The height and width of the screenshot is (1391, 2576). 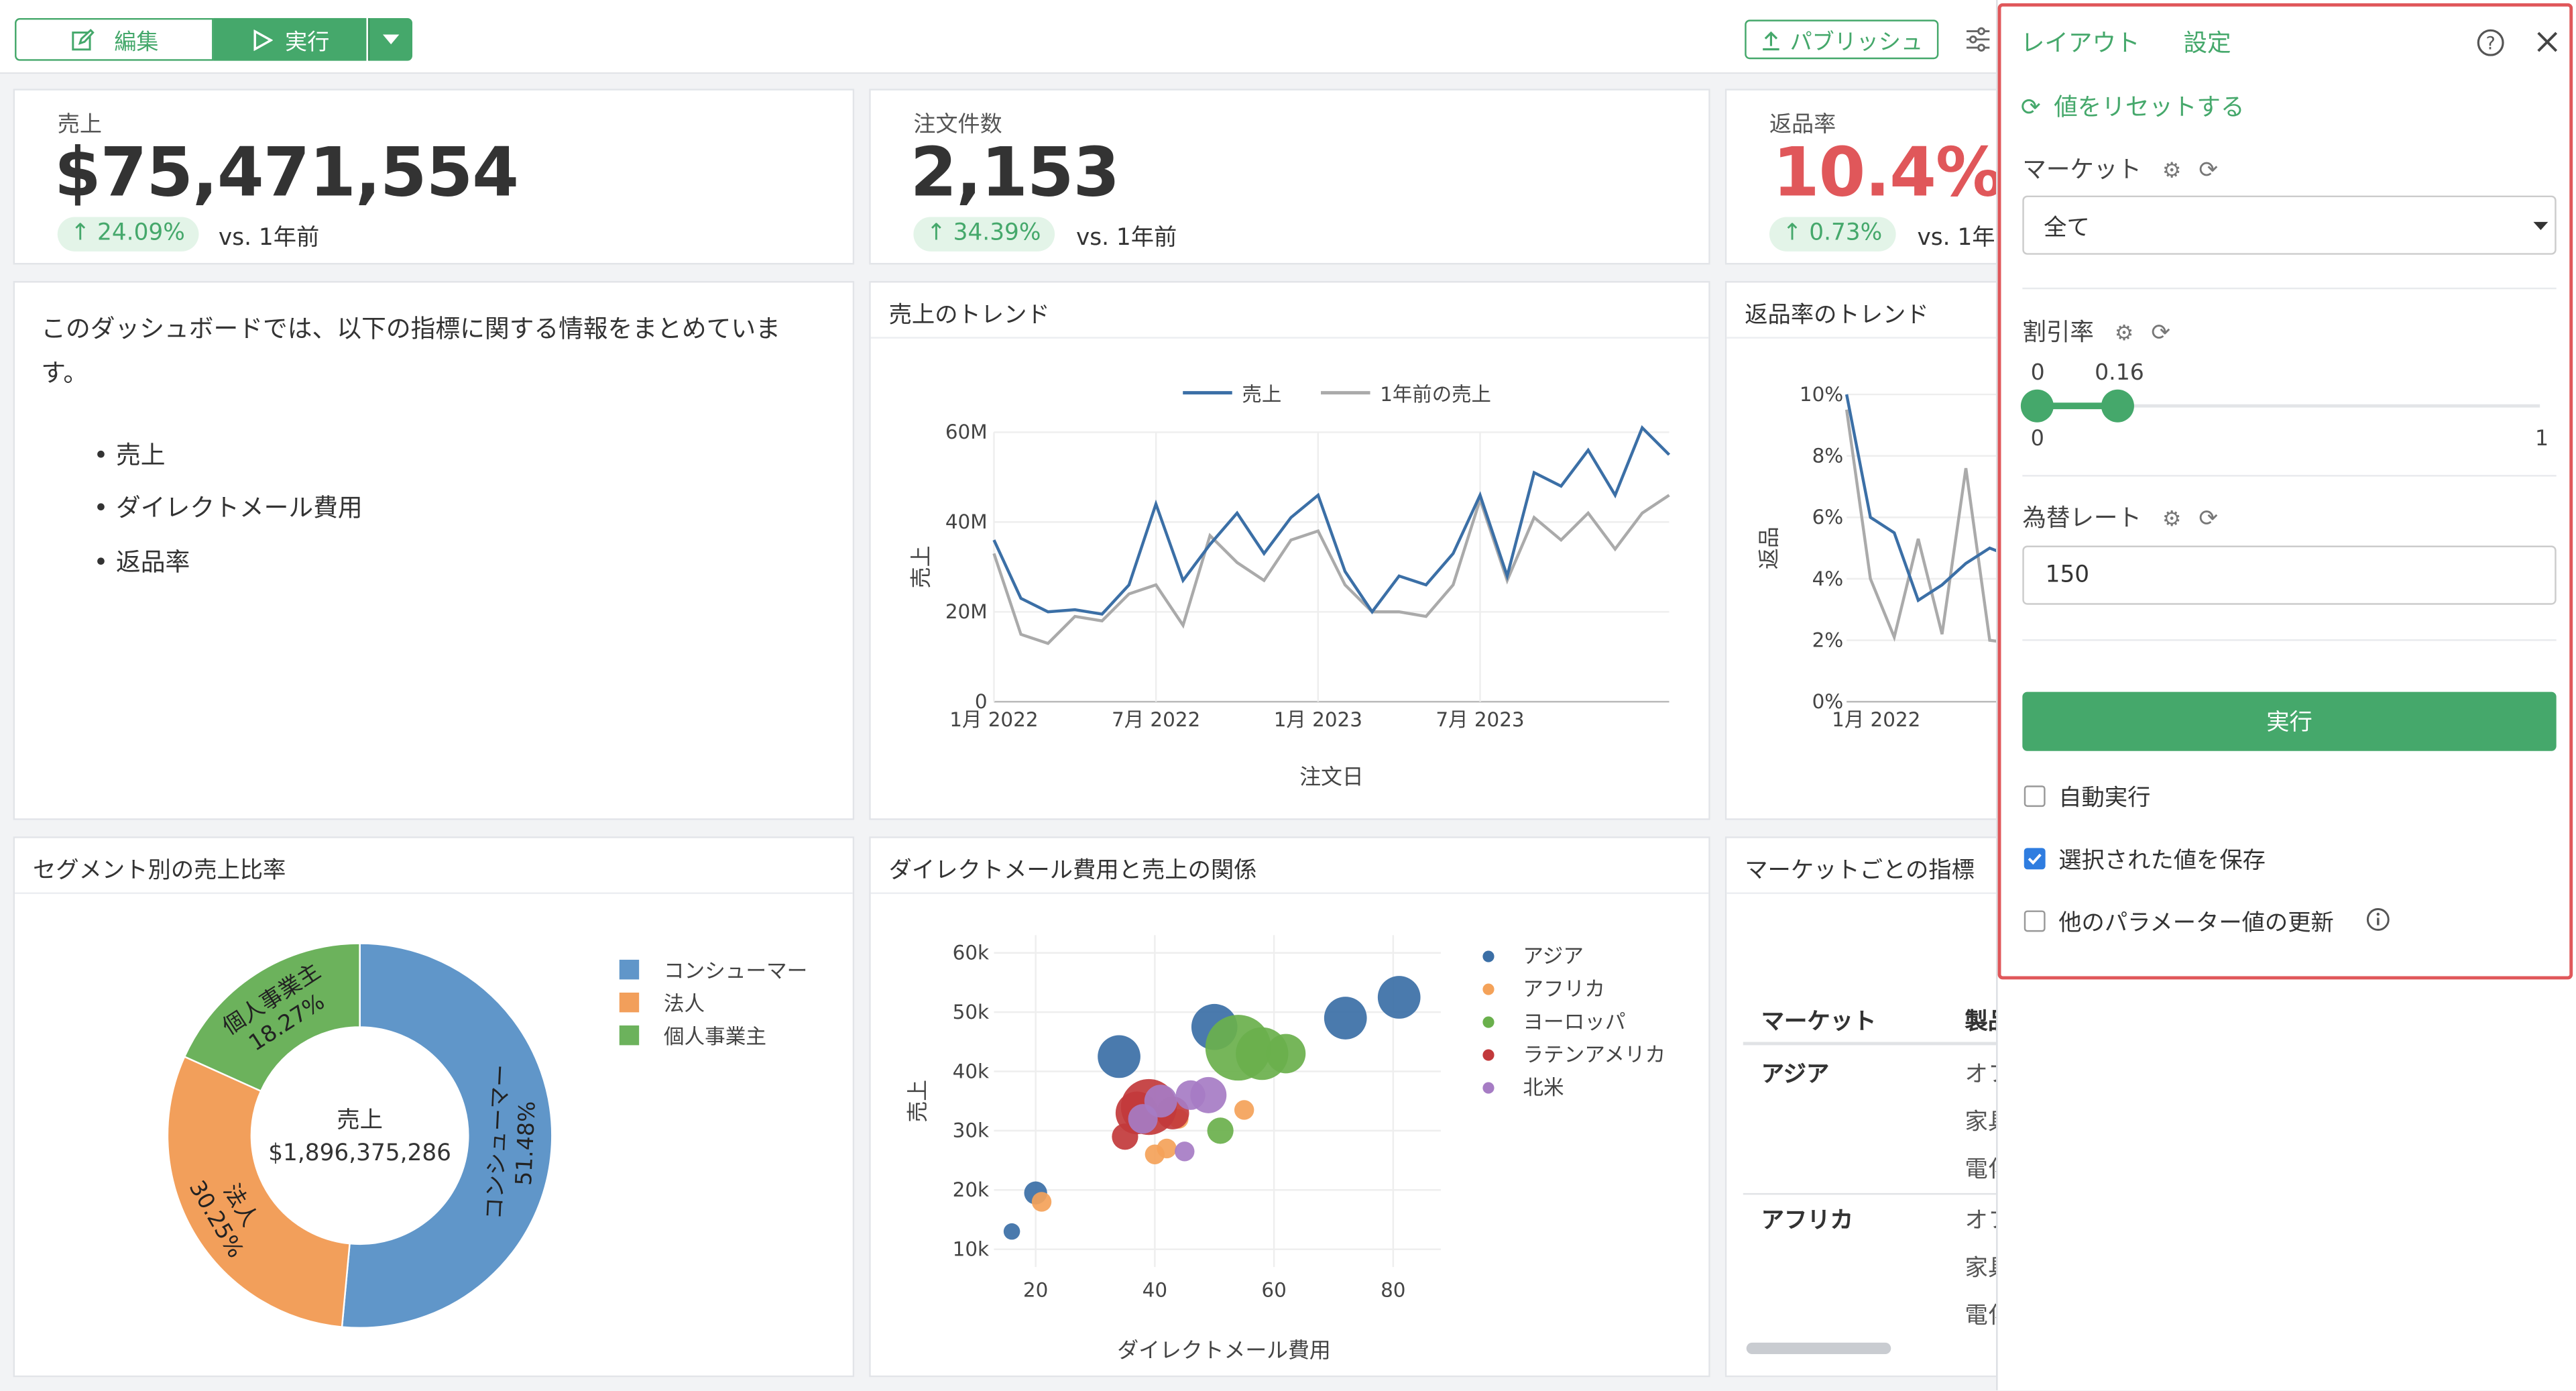 I want to click on y-tick-label: 40M, so click(x=966, y=521).